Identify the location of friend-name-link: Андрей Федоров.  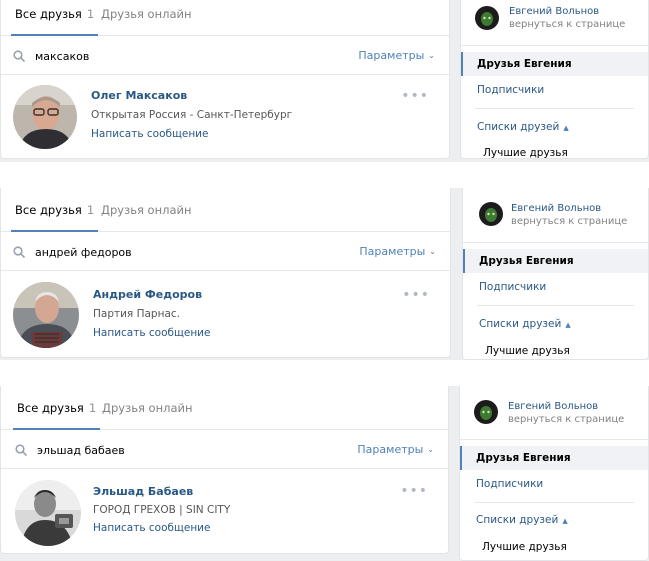
(147, 294).